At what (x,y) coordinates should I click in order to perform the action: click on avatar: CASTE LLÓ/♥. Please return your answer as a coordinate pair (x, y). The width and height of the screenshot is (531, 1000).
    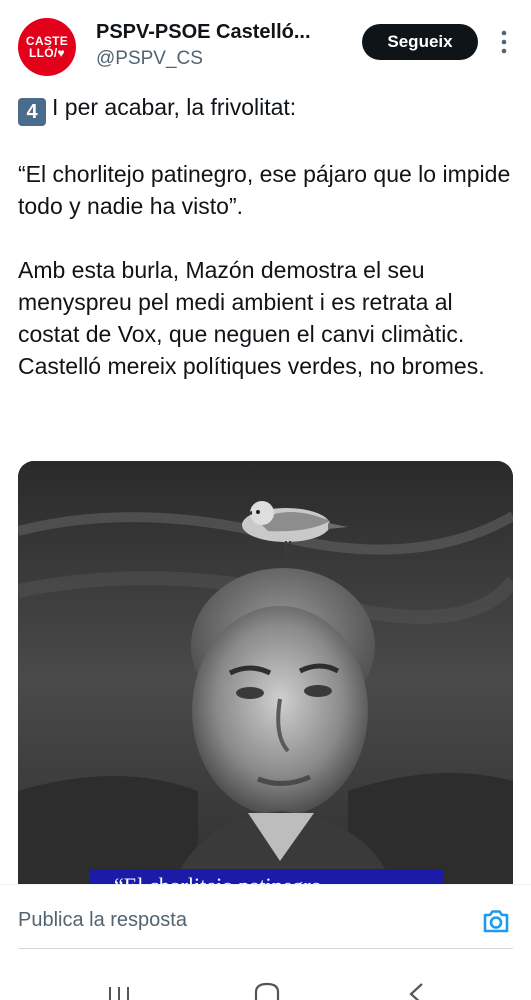
    Looking at the image, I should click on (47, 47).